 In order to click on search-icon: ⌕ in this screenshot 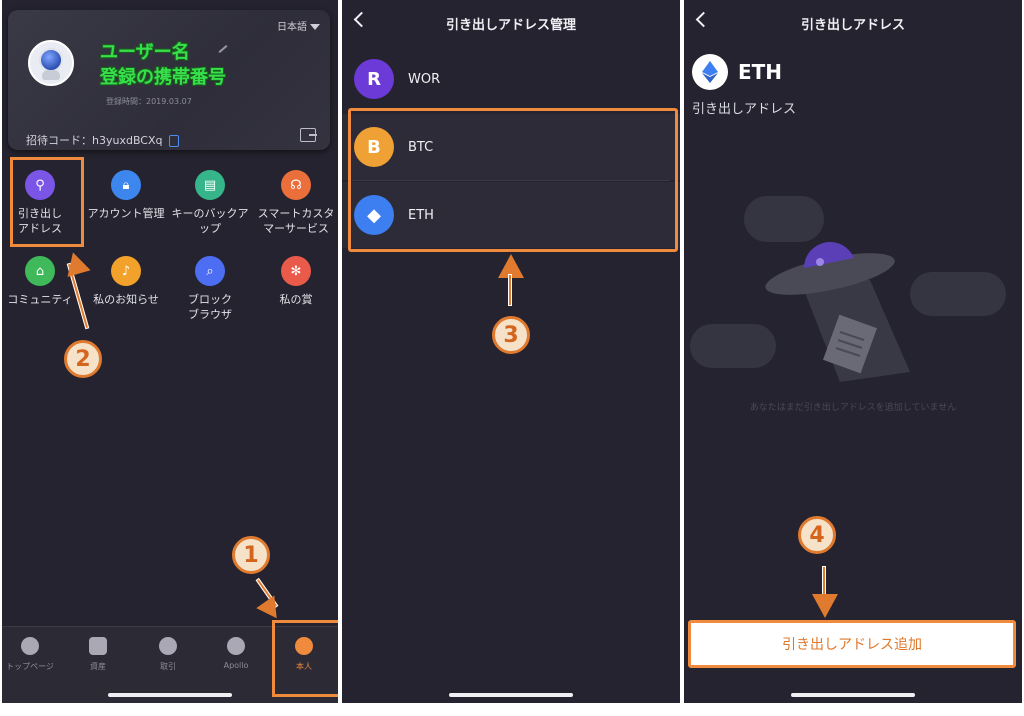, I will do `click(210, 271)`.